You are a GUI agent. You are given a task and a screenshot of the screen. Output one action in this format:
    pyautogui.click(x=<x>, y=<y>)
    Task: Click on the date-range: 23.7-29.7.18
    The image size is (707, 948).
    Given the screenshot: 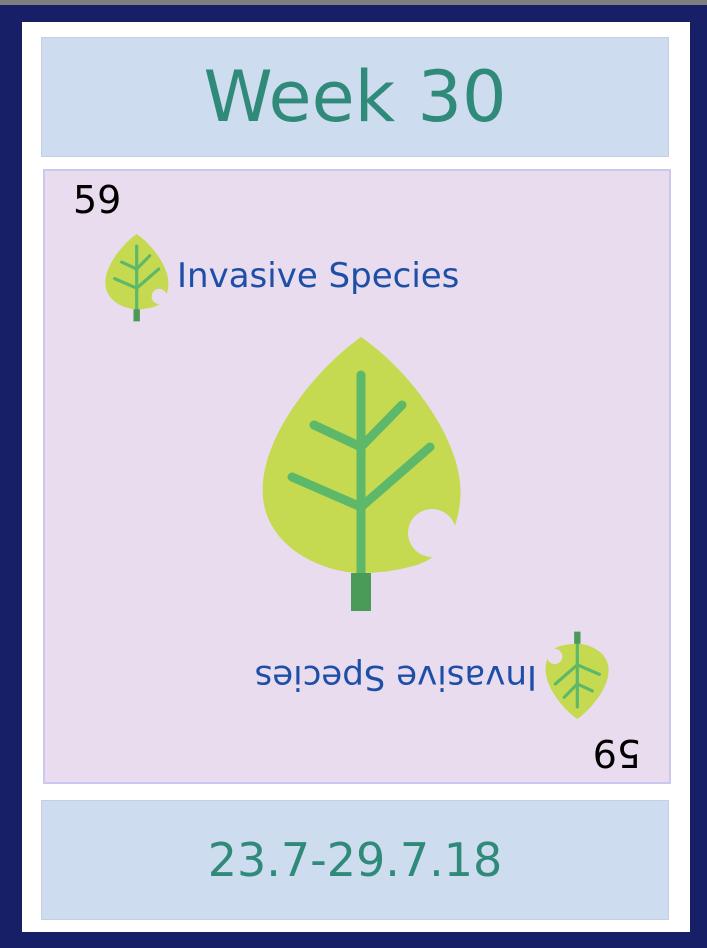 What is the action you would take?
    pyautogui.click(x=355, y=860)
    